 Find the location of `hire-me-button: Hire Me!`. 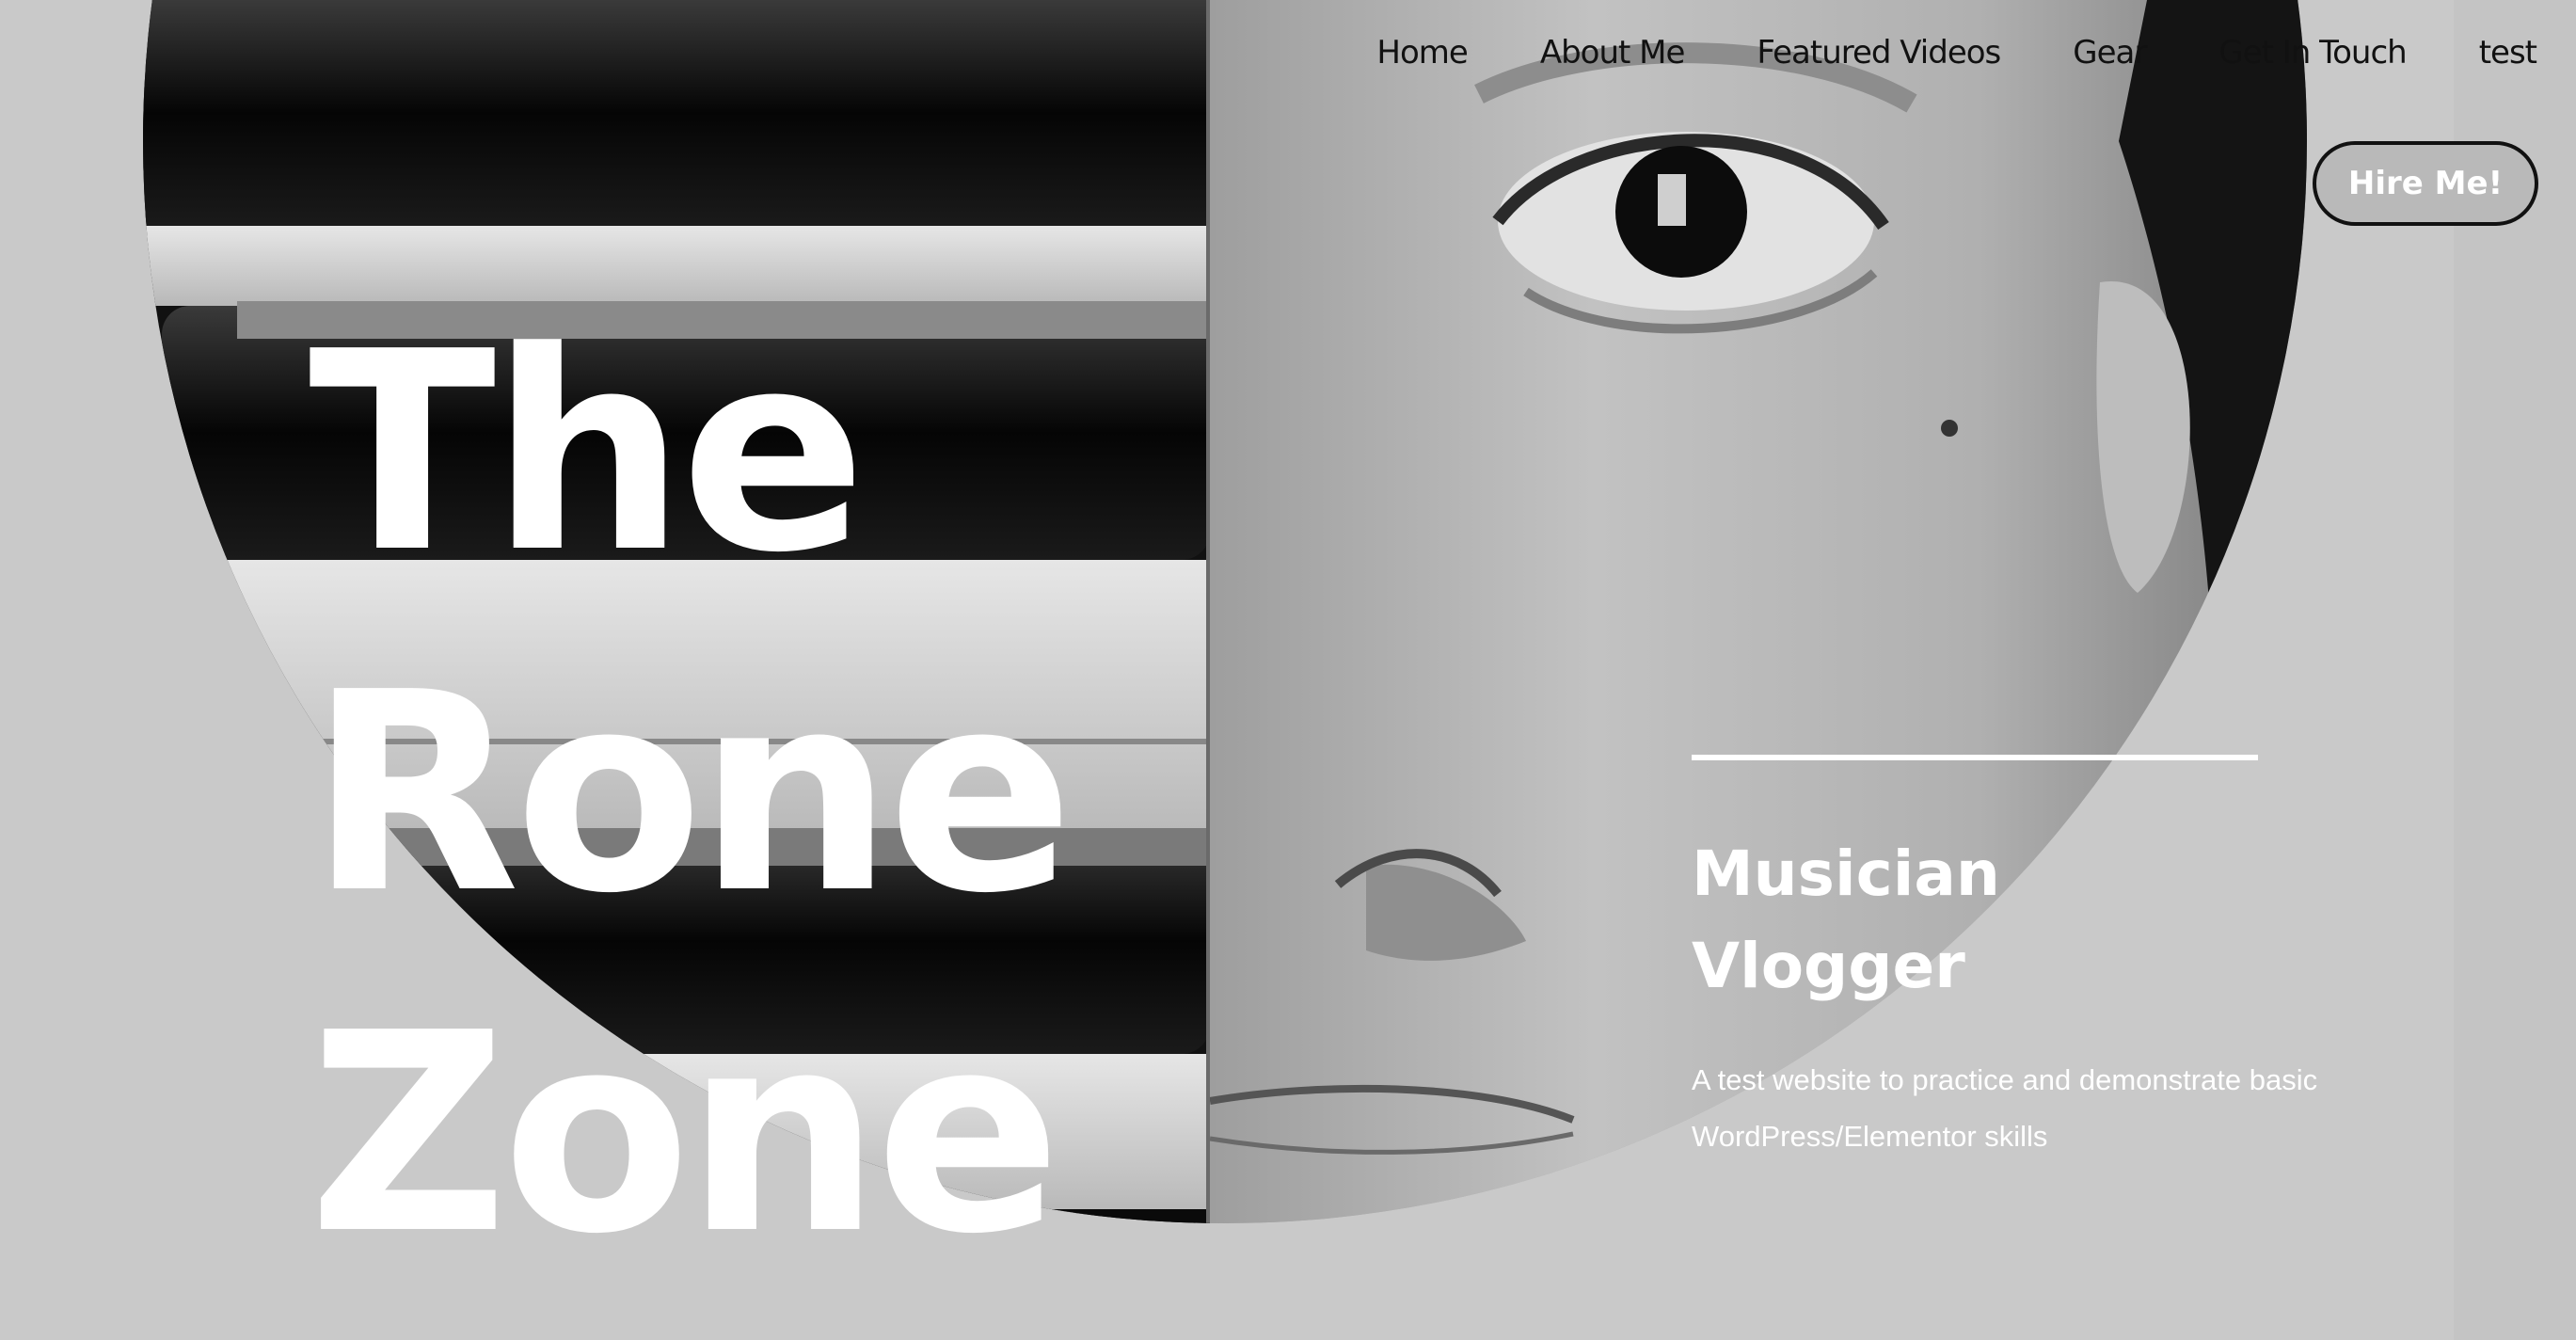

hire-me-button: Hire Me! is located at coordinates (2426, 184).